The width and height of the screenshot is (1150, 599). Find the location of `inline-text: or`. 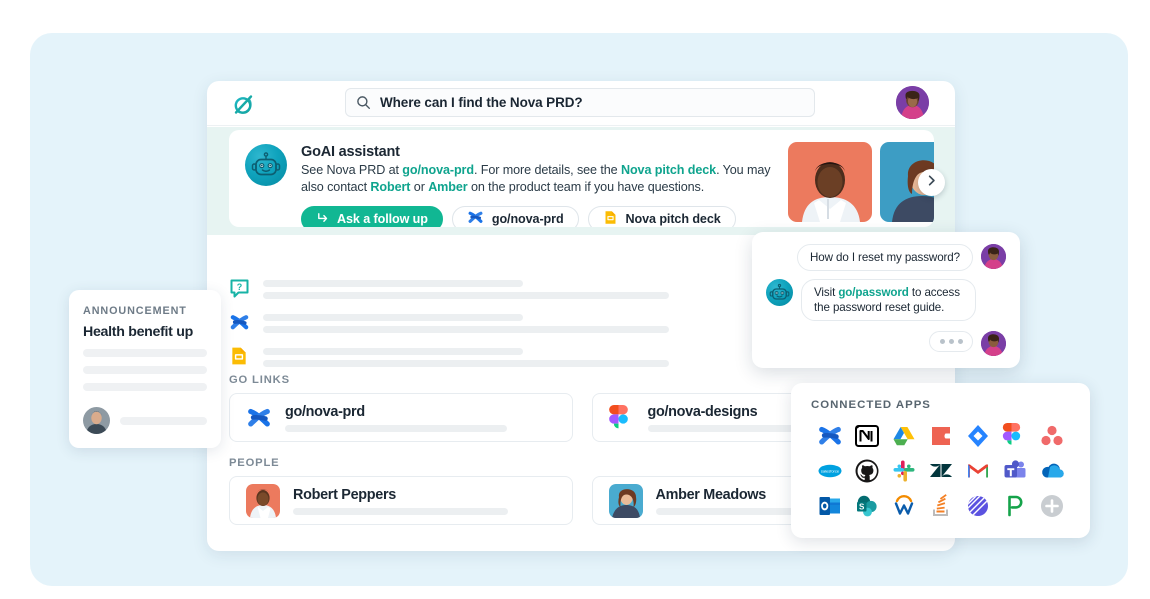

inline-text: or is located at coordinates (419, 187).